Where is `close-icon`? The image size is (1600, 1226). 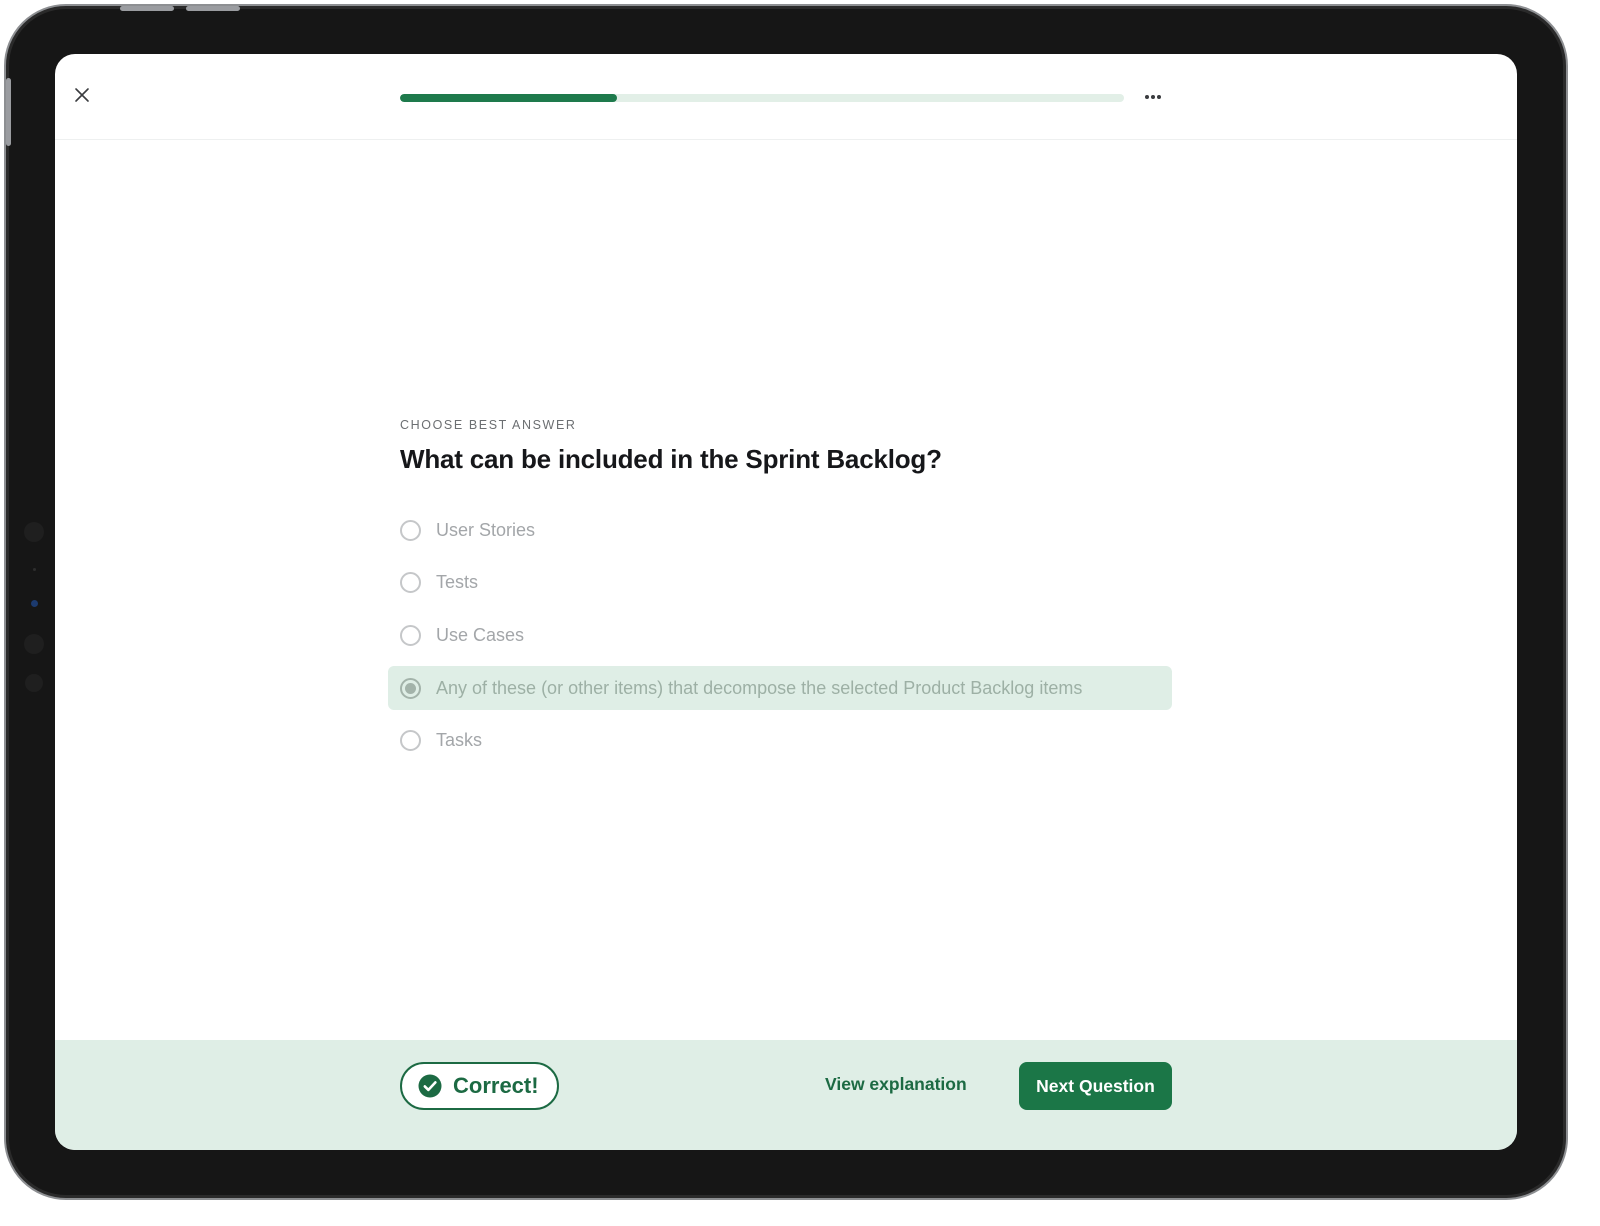 close-icon is located at coordinates (82, 95).